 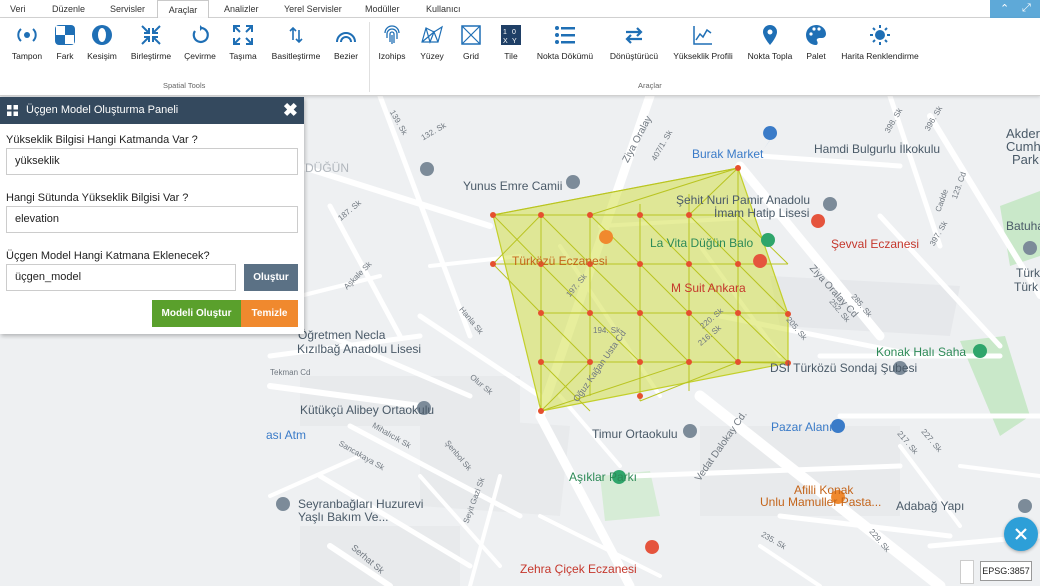 I want to click on street-label: 194. Sk, so click(x=607, y=330).